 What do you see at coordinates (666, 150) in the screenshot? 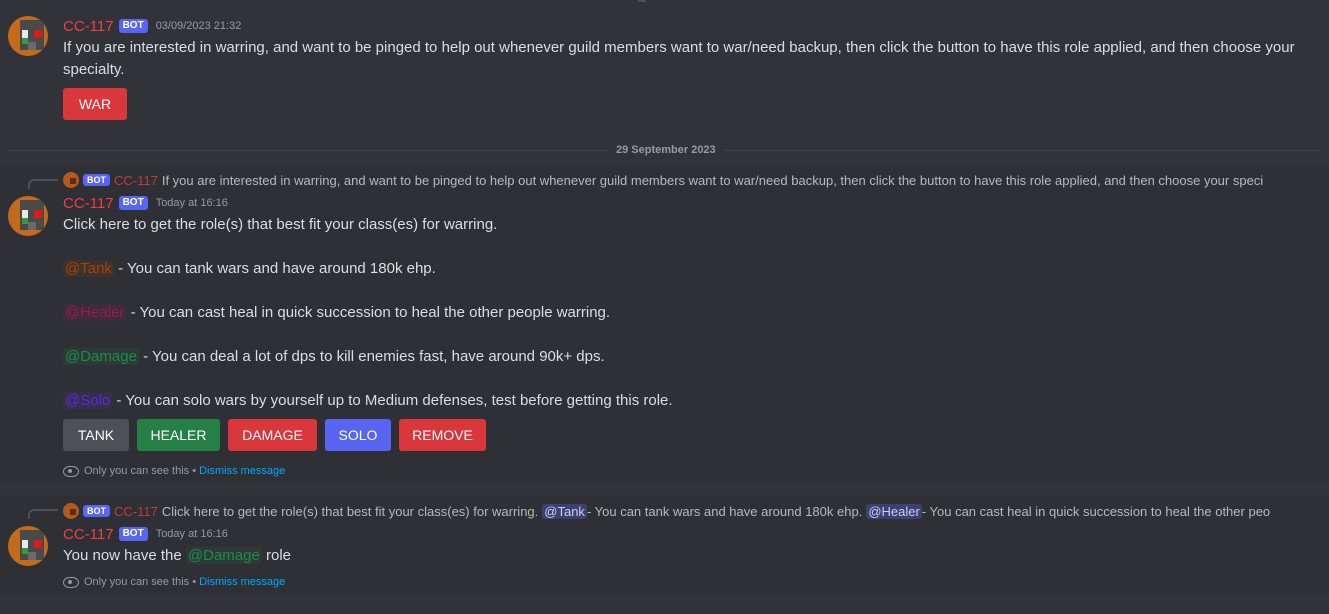
I see `date-divider-label: 29 September 2023` at bounding box center [666, 150].